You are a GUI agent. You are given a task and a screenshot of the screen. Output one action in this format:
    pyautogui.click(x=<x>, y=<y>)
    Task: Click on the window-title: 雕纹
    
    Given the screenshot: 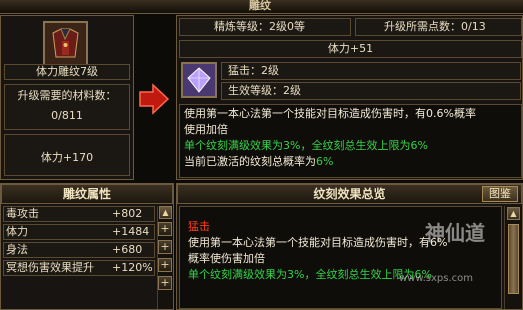 What is the action you would take?
    pyautogui.click(x=260, y=6)
    